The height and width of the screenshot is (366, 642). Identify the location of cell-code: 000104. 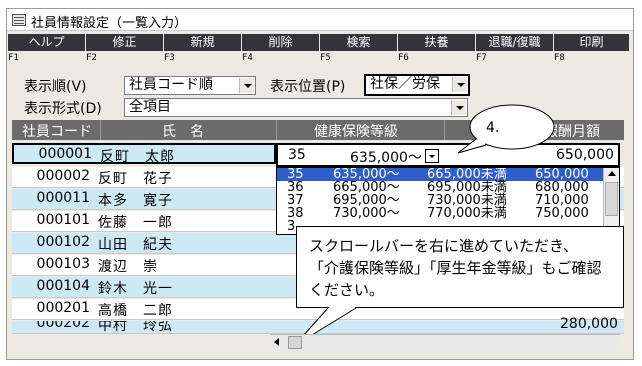
(63, 286).